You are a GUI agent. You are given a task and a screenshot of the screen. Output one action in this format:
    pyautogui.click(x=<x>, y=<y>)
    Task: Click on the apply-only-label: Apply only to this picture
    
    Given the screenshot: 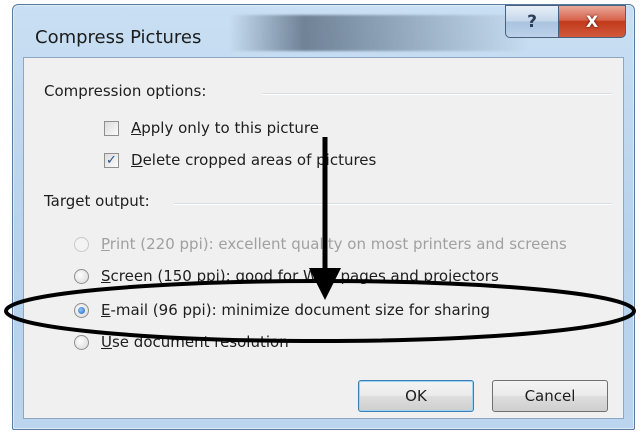 What is the action you would take?
    pyautogui.click(x=225, y=128)
    